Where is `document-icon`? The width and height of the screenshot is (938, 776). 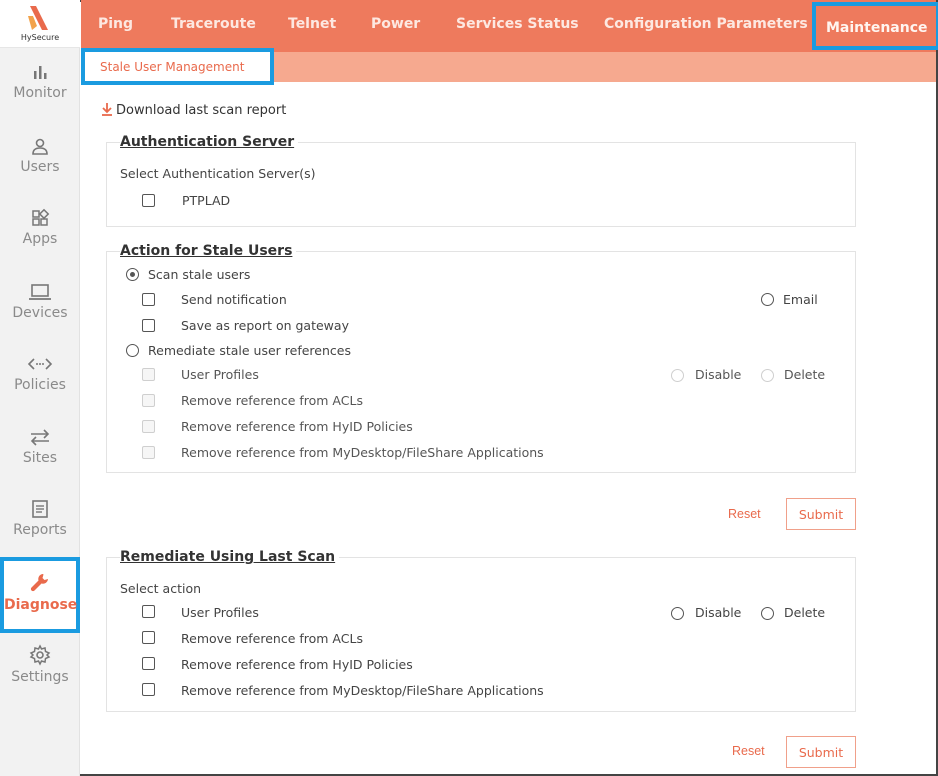 document-icon is located at coordinates (40, 509).